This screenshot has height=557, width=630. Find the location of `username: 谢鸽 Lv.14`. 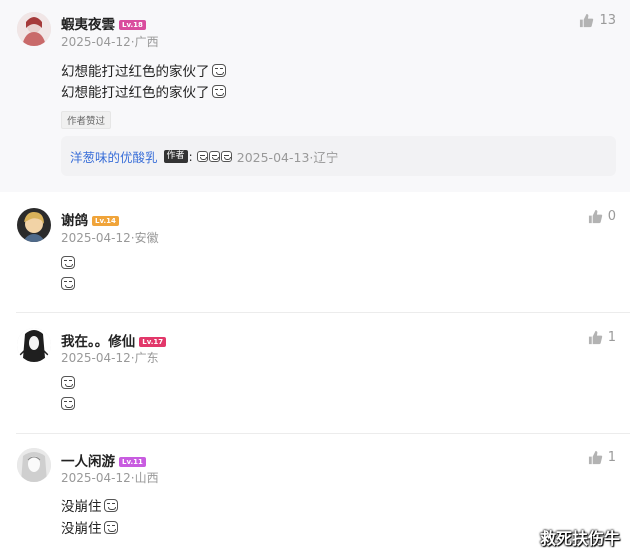

username: 谢鸽 Lv.14 is located at coordinates (90, 219).